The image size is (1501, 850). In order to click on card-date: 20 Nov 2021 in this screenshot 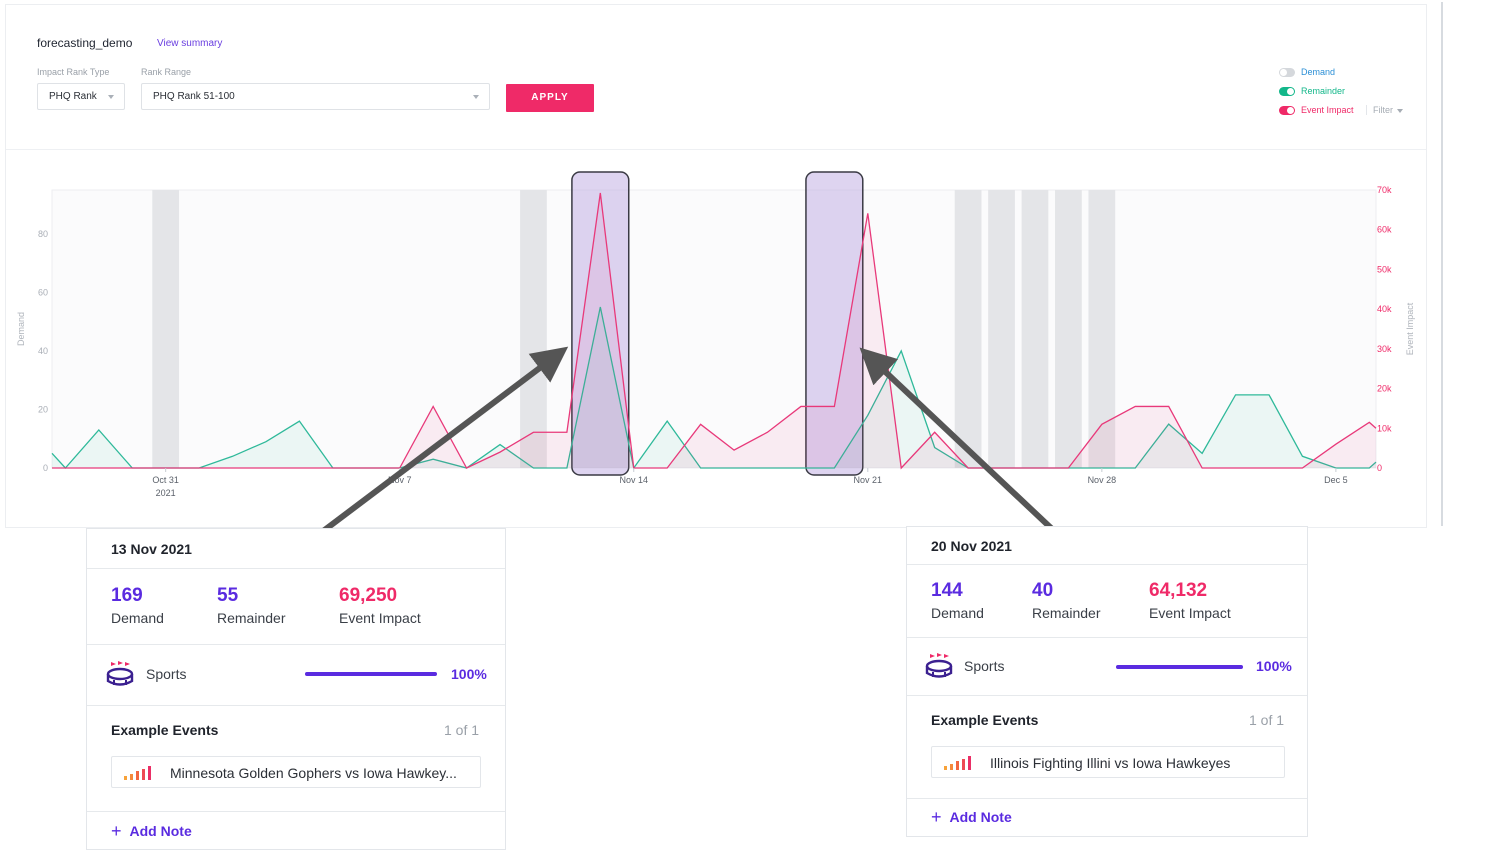, I will do `click(971, 546)`.